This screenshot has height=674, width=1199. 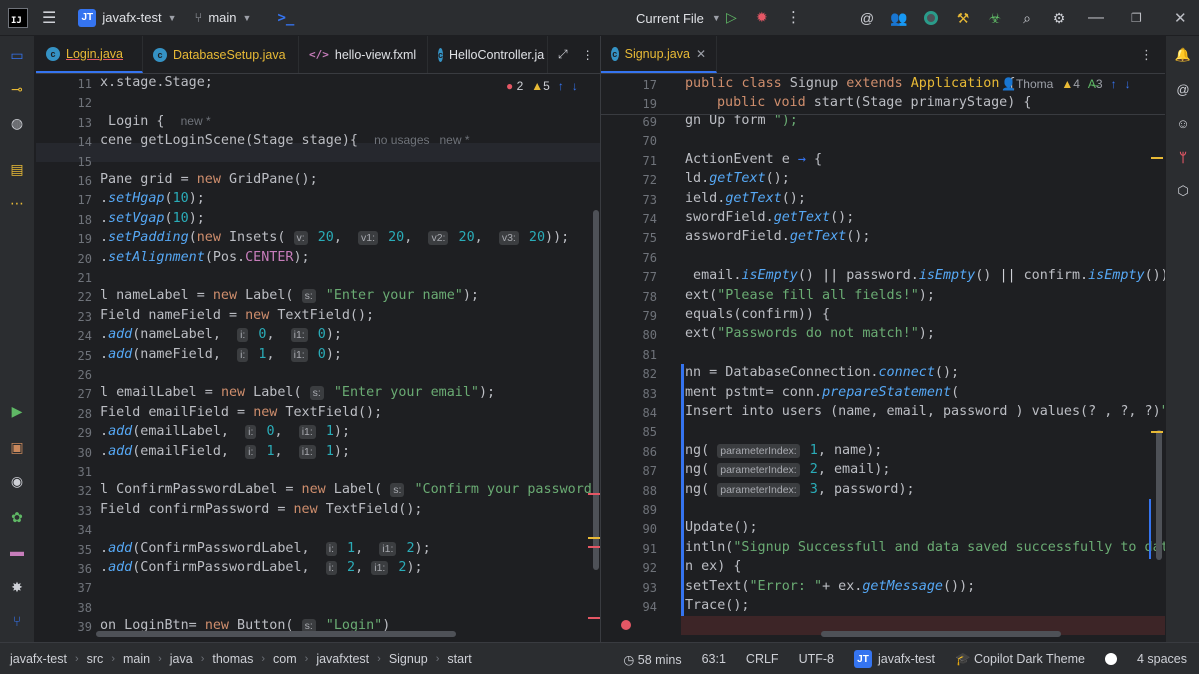 What do you see at coordinates (221, 638) in the screenshot?
I see `code-line: .add(LoginBtn, i: 4, i1: 4 );` at bounding box center [221, 638].